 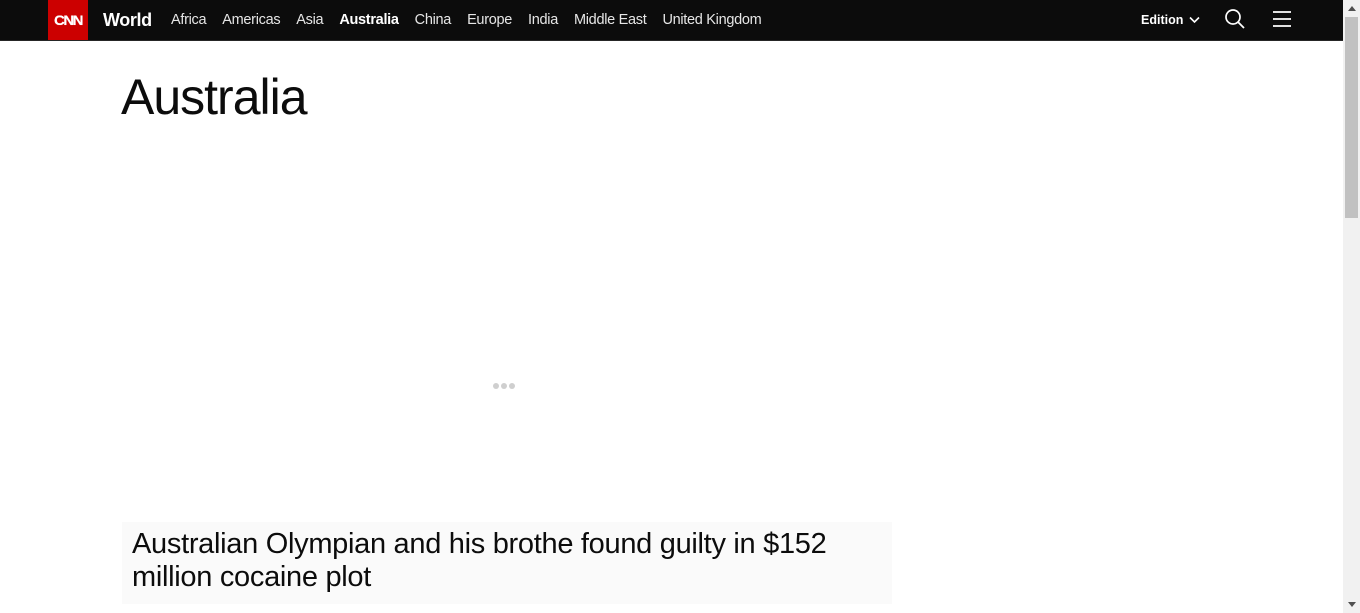 What do you see at coordinates (214, 97) in the screenshot?
I see `page-title: Australia` at bounding box center [214, 97].